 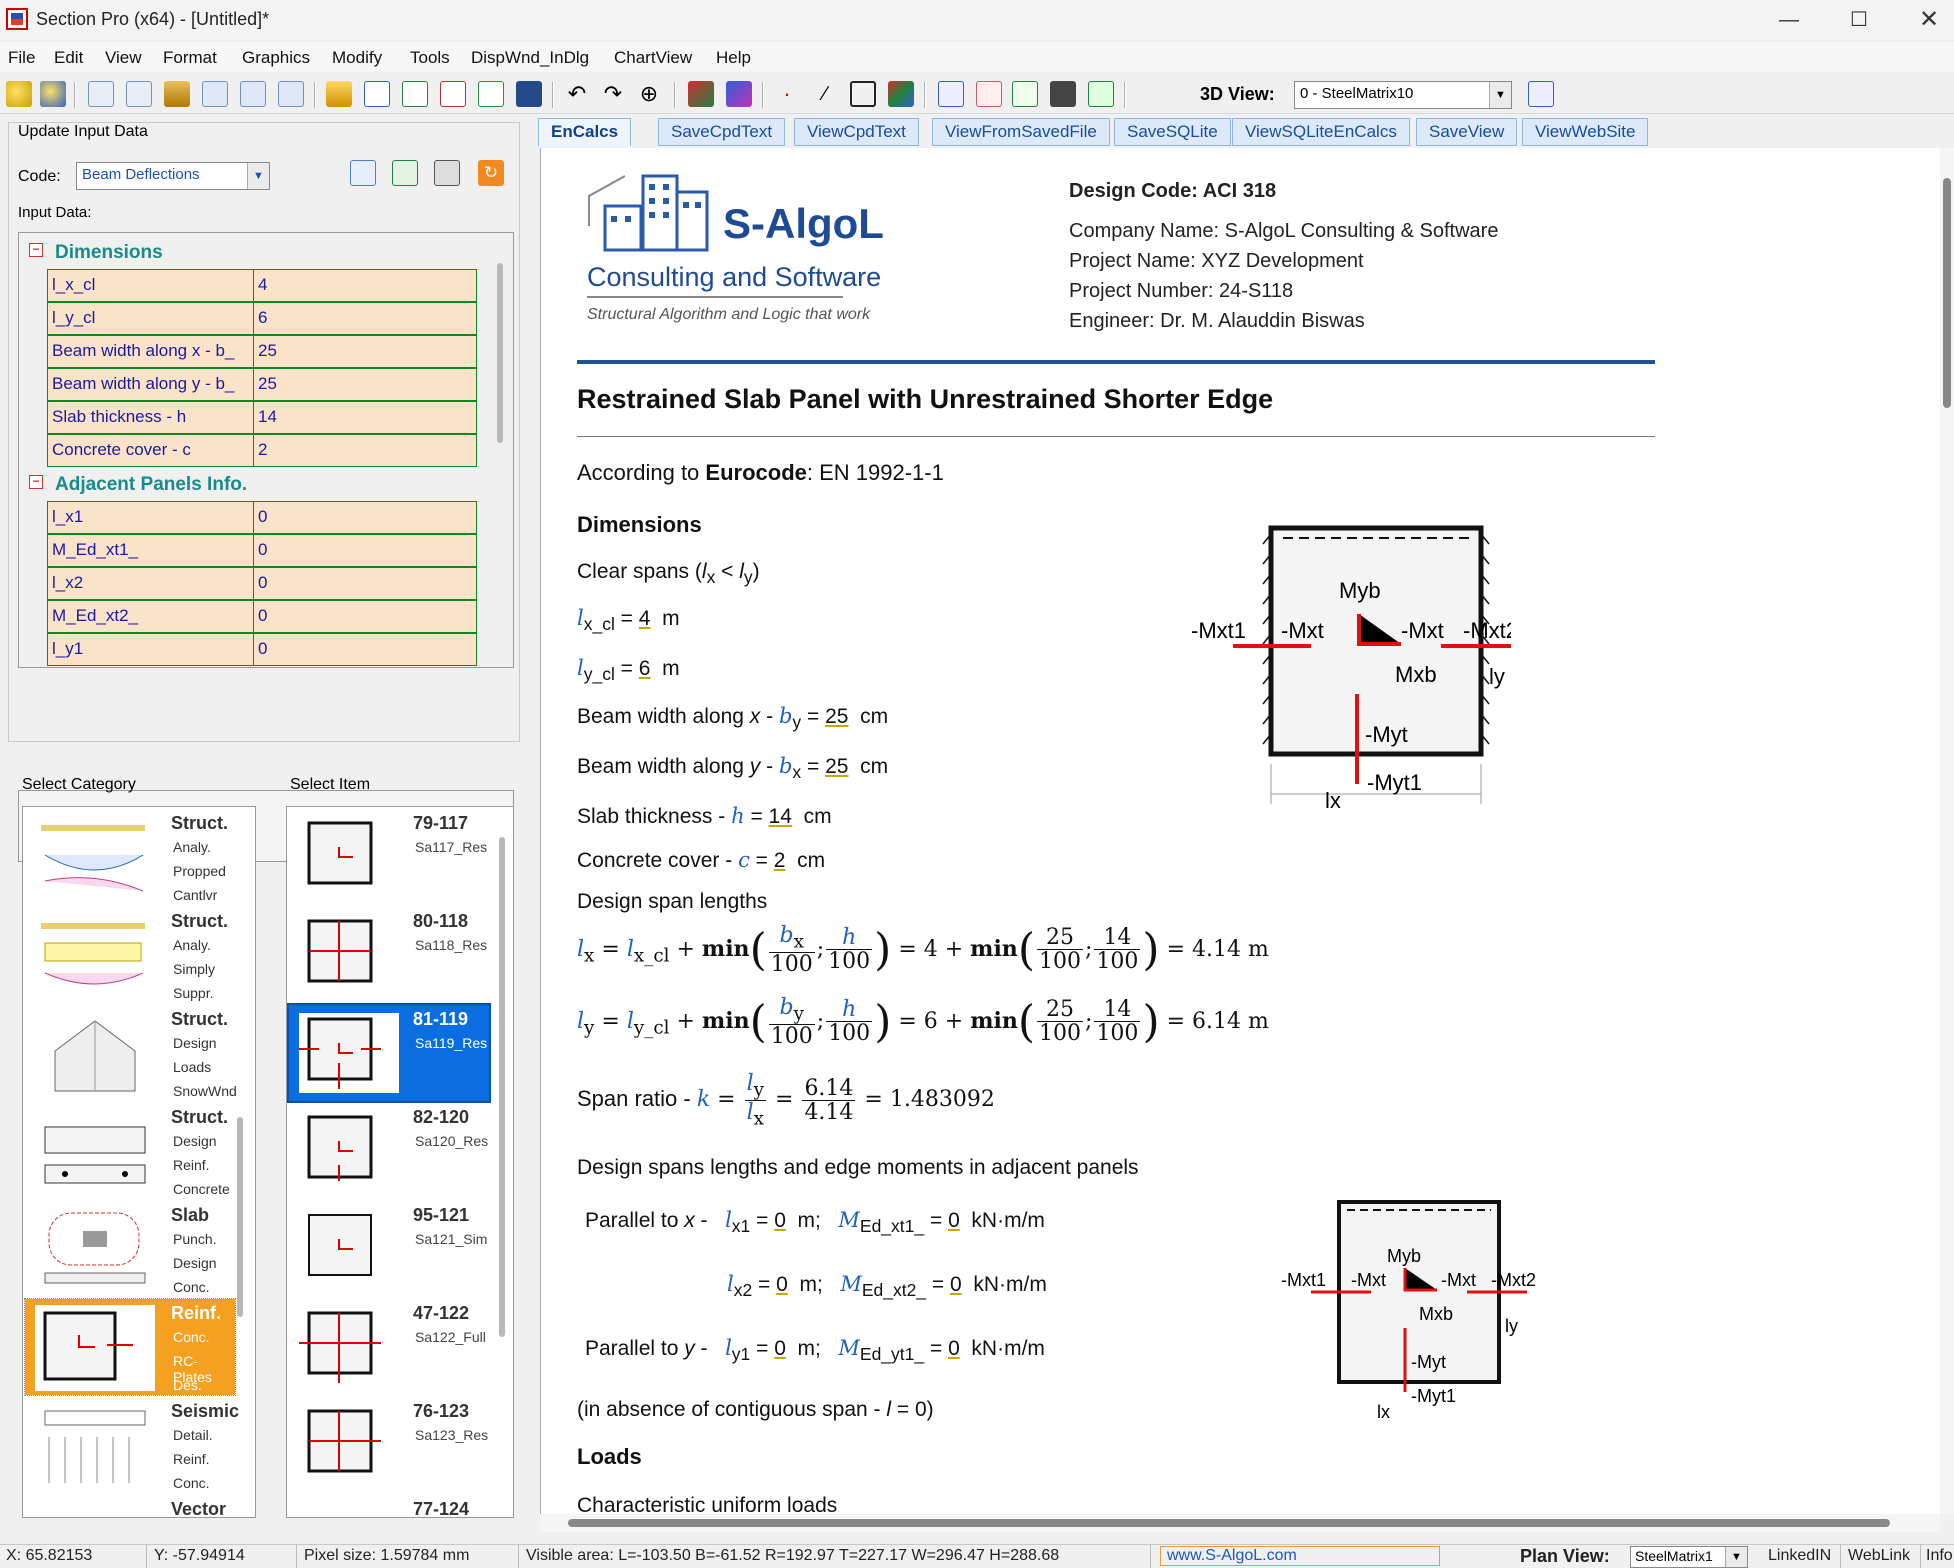 I want to click on sheet-icon, so click(x=377, y=94).